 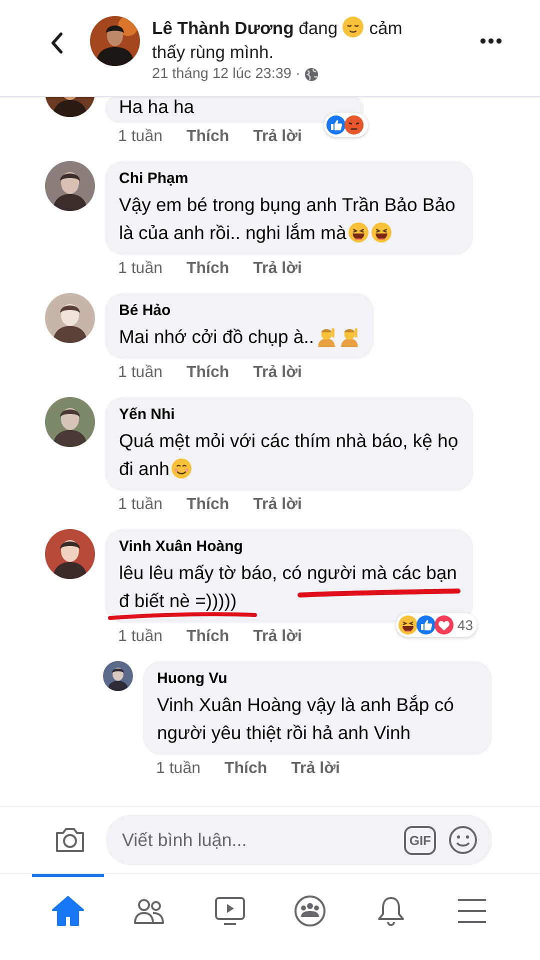 I want to click on menu-icon, so click(x=471, y=911).